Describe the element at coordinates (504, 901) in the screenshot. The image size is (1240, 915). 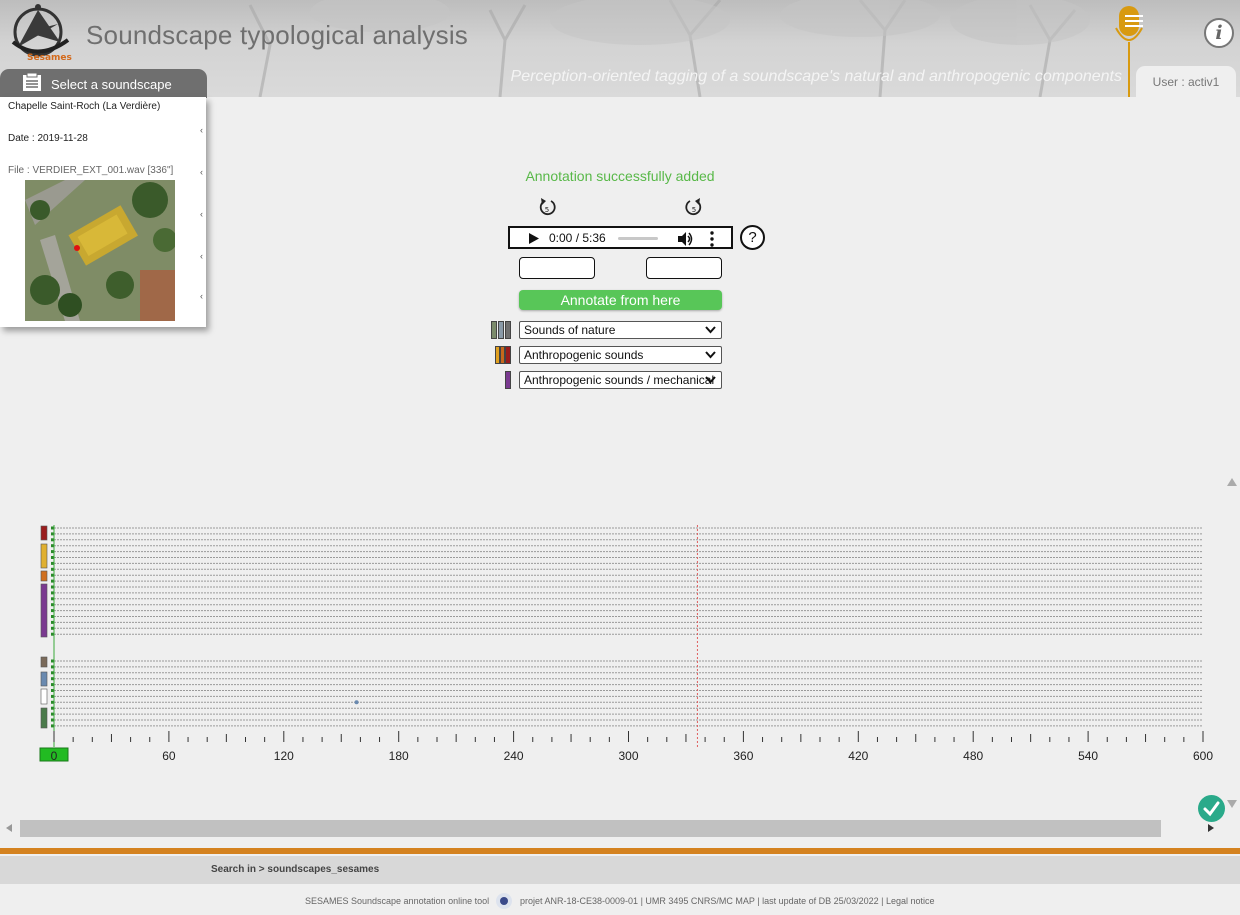
I see `cnrs-logo-icon` at that location.